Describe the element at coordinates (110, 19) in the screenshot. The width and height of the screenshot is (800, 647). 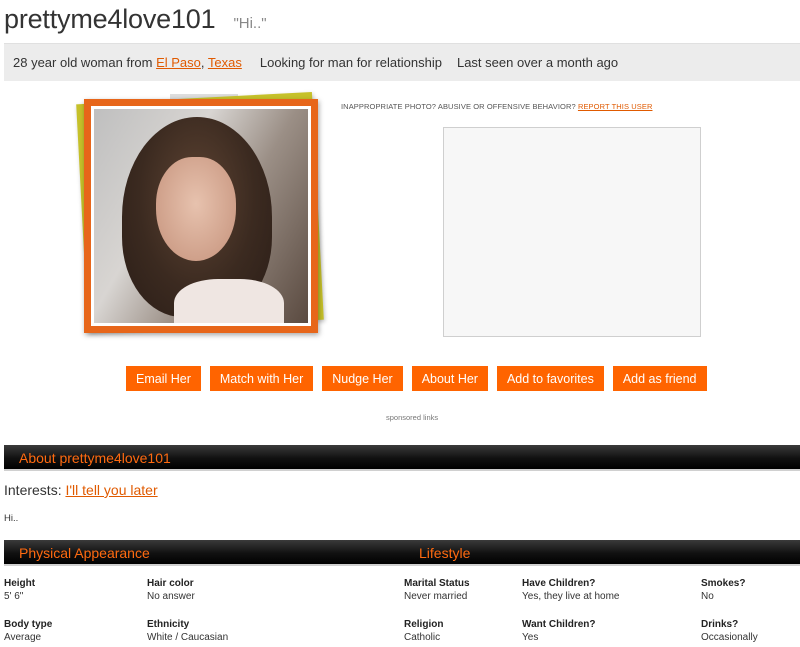
I see `profile-username: prettyme4love101` at that location.